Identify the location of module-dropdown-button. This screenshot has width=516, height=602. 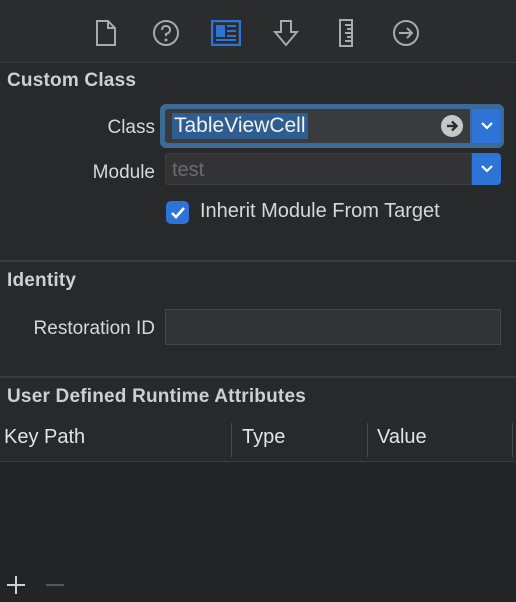
(486, 169).